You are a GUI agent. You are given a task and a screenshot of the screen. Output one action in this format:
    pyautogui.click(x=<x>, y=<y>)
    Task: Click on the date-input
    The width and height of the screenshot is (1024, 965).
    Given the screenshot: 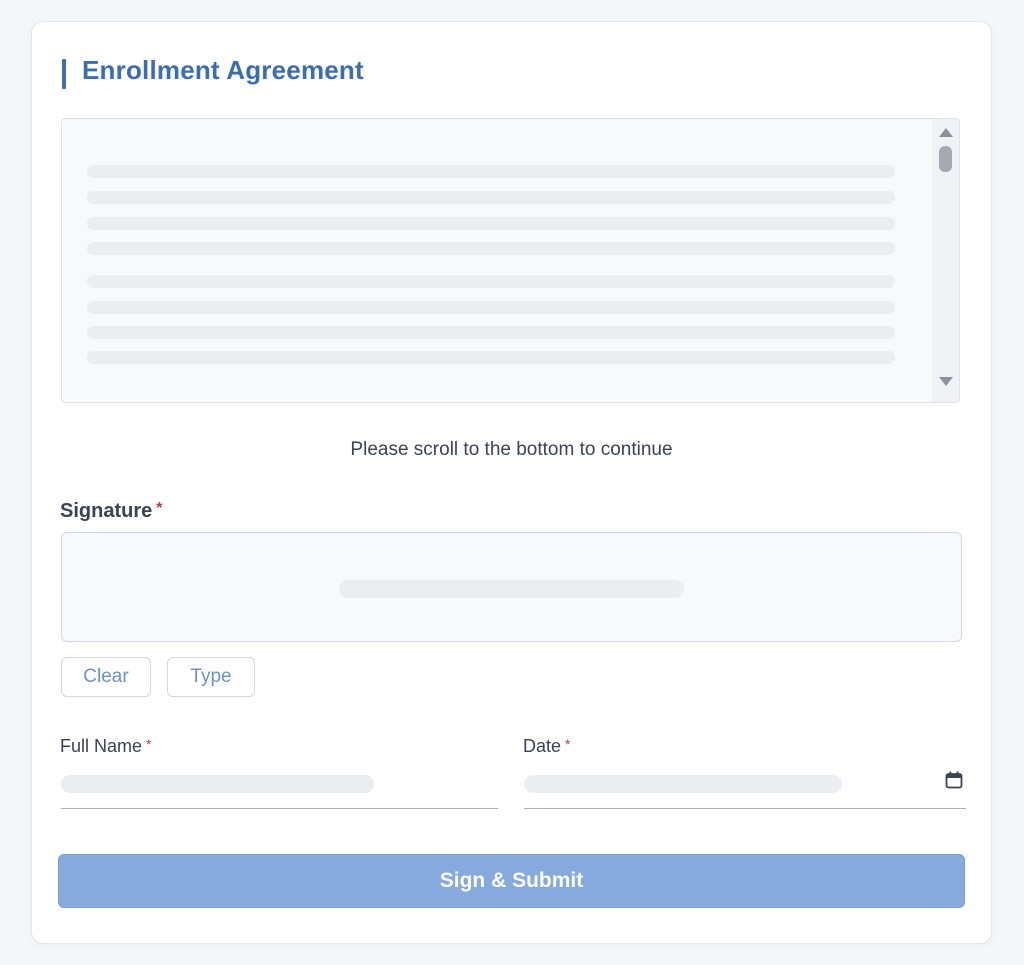 What is the action you would take?
    pyautogui.click(x=745, y=788)
    